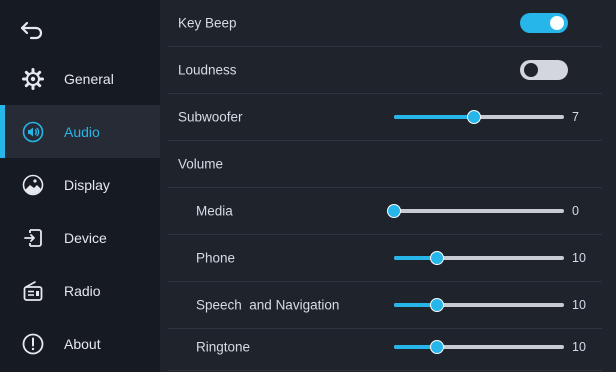 The height and width of the screenshot is (372, 616). I want to click on loudness-toggle, so click(544, 70).